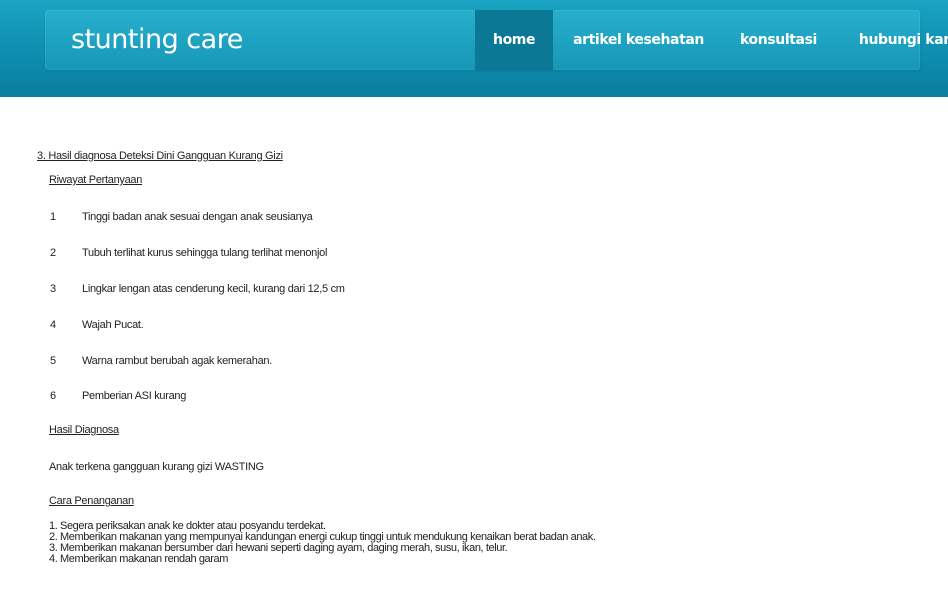  Describe the element at coordinates (53, 325) in the screenshot. I see `question-number: 4` at that location.